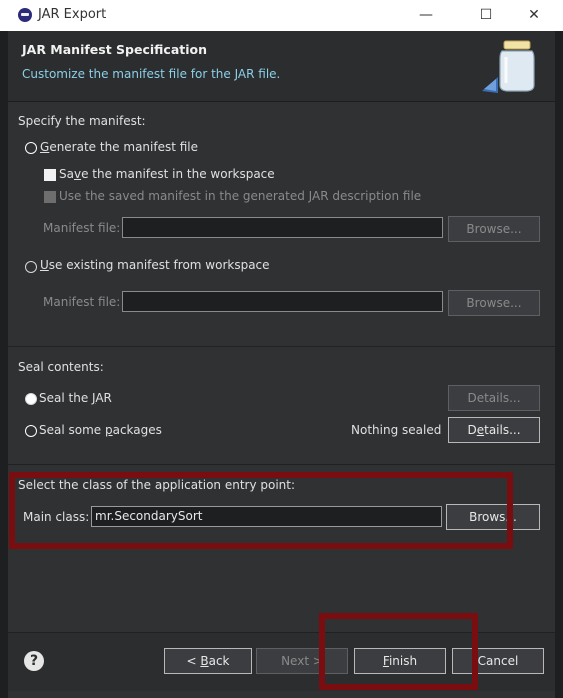 This screenshot has height=698, width=563. I want to click on seal-jar-radio, so click(31, 399).